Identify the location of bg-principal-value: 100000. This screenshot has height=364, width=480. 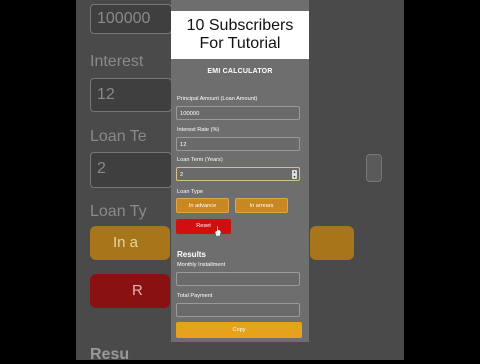
(124, 18).